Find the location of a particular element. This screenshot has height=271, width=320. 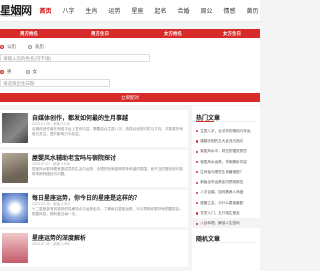

nav-item: 首页 is located at coordinates (45, 10).